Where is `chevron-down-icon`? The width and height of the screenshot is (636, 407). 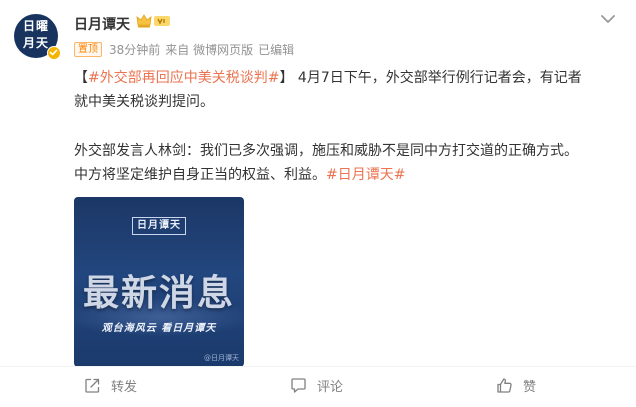 chevron-down-icon is located at coordinates (608, 16).